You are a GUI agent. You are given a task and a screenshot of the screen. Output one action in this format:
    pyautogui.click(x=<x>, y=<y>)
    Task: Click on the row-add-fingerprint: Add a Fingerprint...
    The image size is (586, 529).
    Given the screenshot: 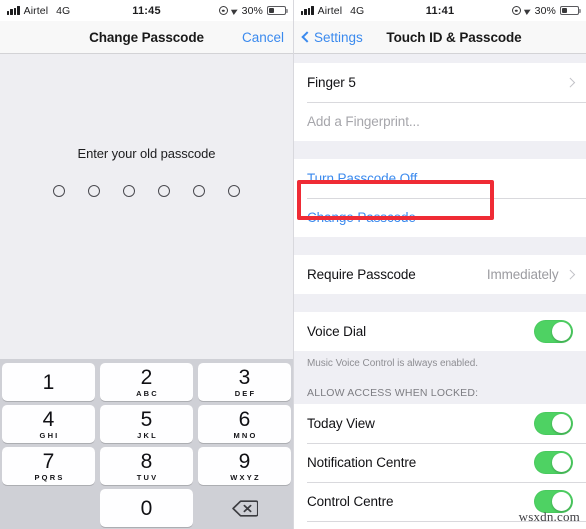 What is the action you would take?
    pyautogui.click(x=440, y=121)
    